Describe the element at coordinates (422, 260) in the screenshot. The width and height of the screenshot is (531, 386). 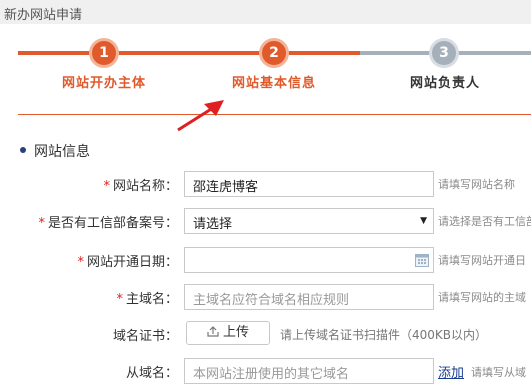
I see `calendar-icon` at that location.